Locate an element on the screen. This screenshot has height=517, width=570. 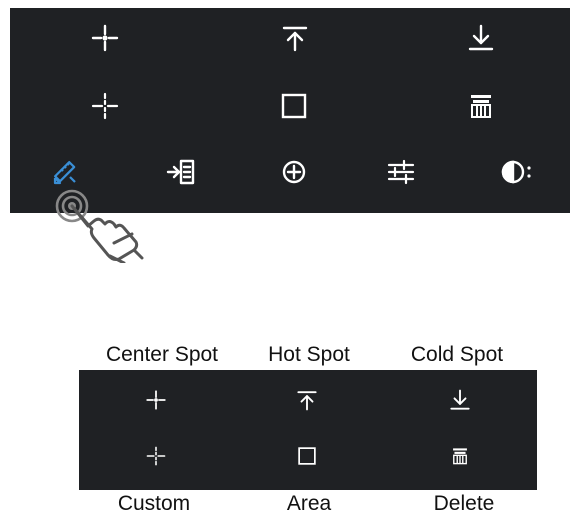
label-cold-spot: Cold Spot is located at coordinates (457, 354).